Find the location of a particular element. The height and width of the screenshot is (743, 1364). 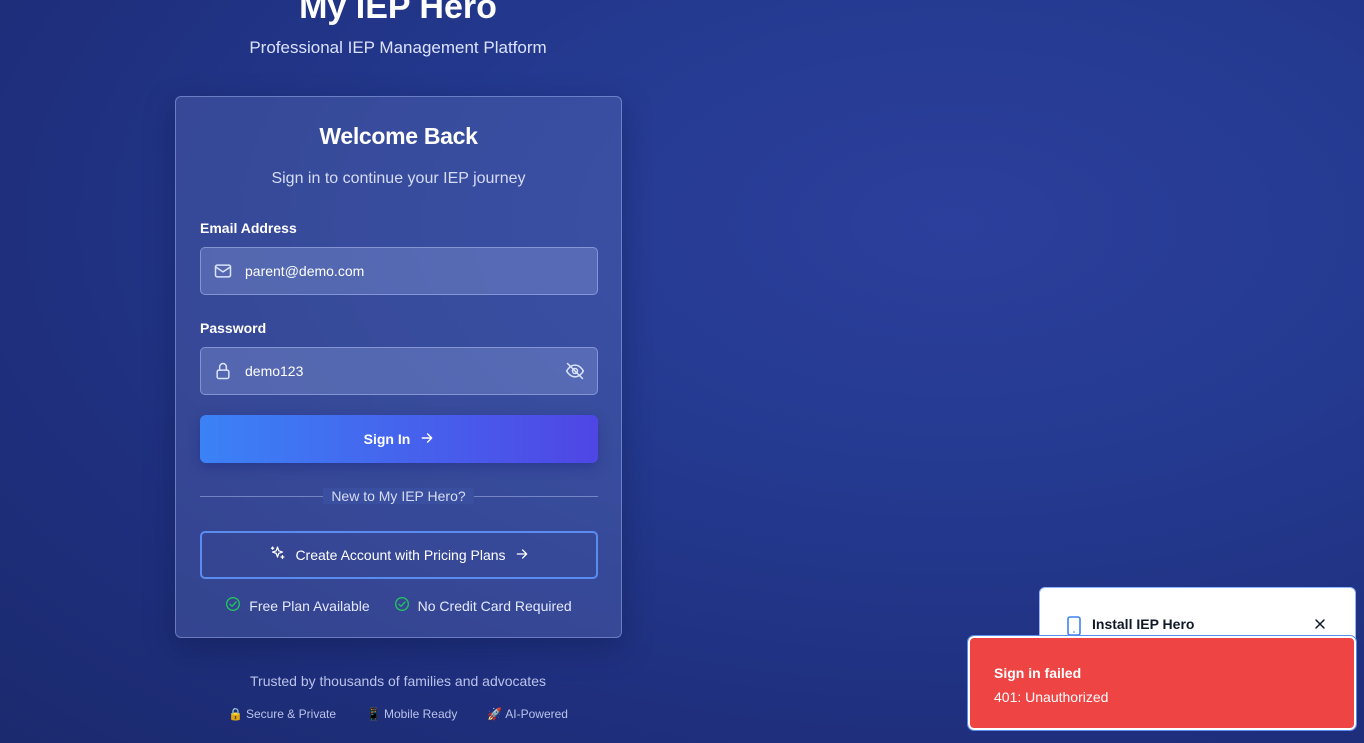

lock-icon is located at coordinates (223, 371).